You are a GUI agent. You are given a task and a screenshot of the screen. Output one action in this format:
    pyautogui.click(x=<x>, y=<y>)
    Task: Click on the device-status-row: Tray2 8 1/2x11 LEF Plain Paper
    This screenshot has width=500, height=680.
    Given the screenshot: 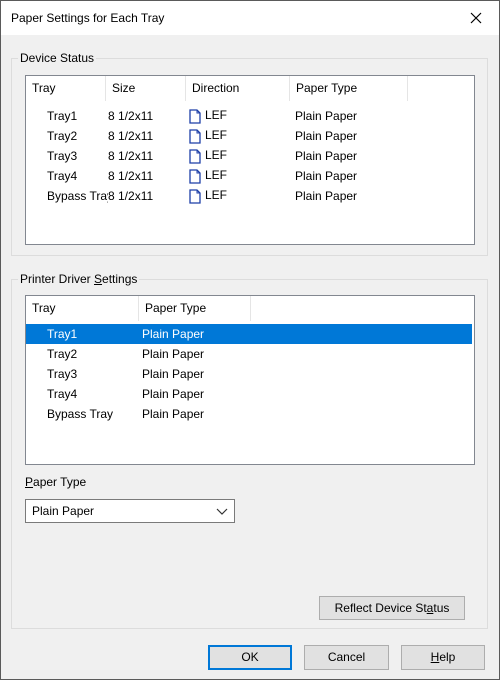 What is the action you would take?
    pyautogui.click(x=250, y=136)
    